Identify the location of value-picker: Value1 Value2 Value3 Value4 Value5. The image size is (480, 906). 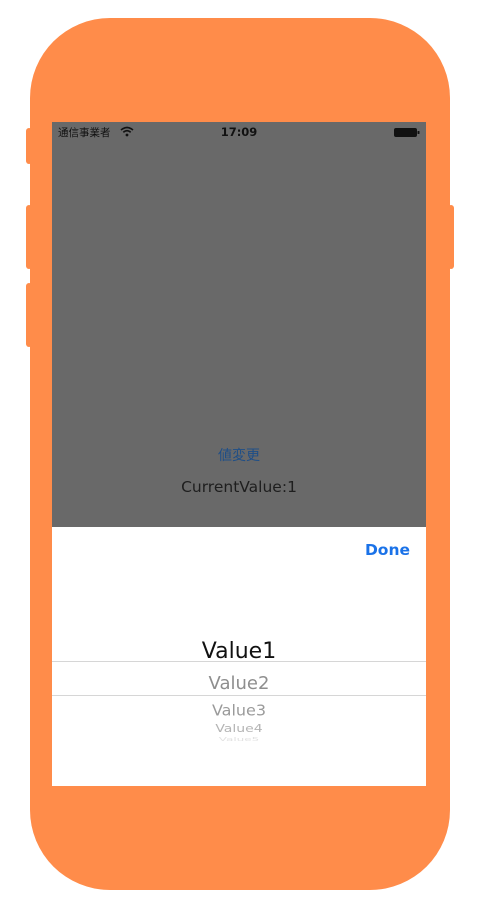
(239, 710).